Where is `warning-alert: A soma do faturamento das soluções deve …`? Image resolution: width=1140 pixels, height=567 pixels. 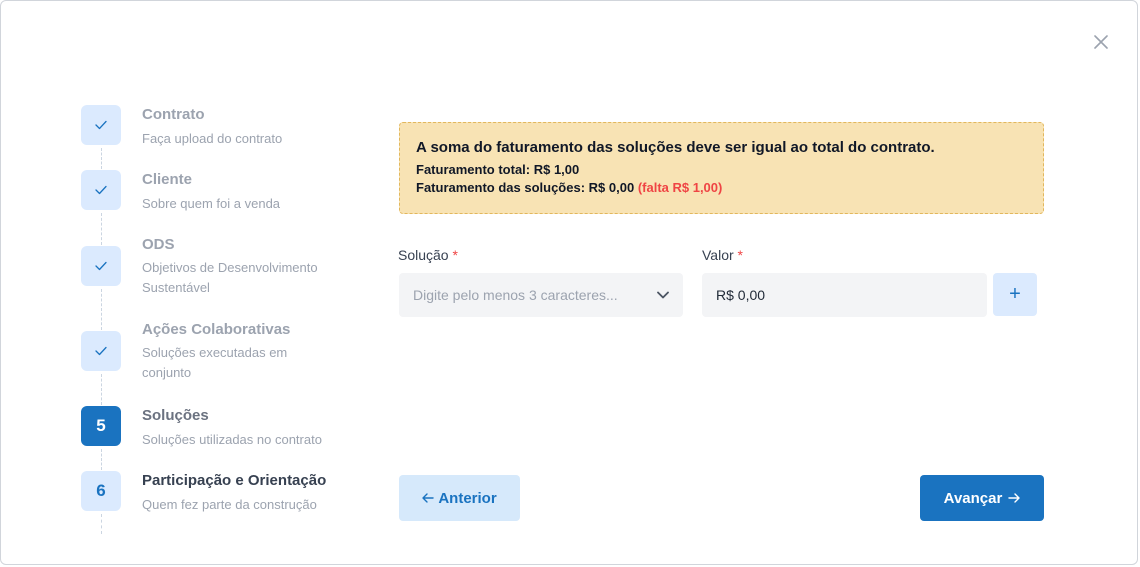 warning-alert: A soma do faturamento das soluções deve … is located at coordinates (721, 168).